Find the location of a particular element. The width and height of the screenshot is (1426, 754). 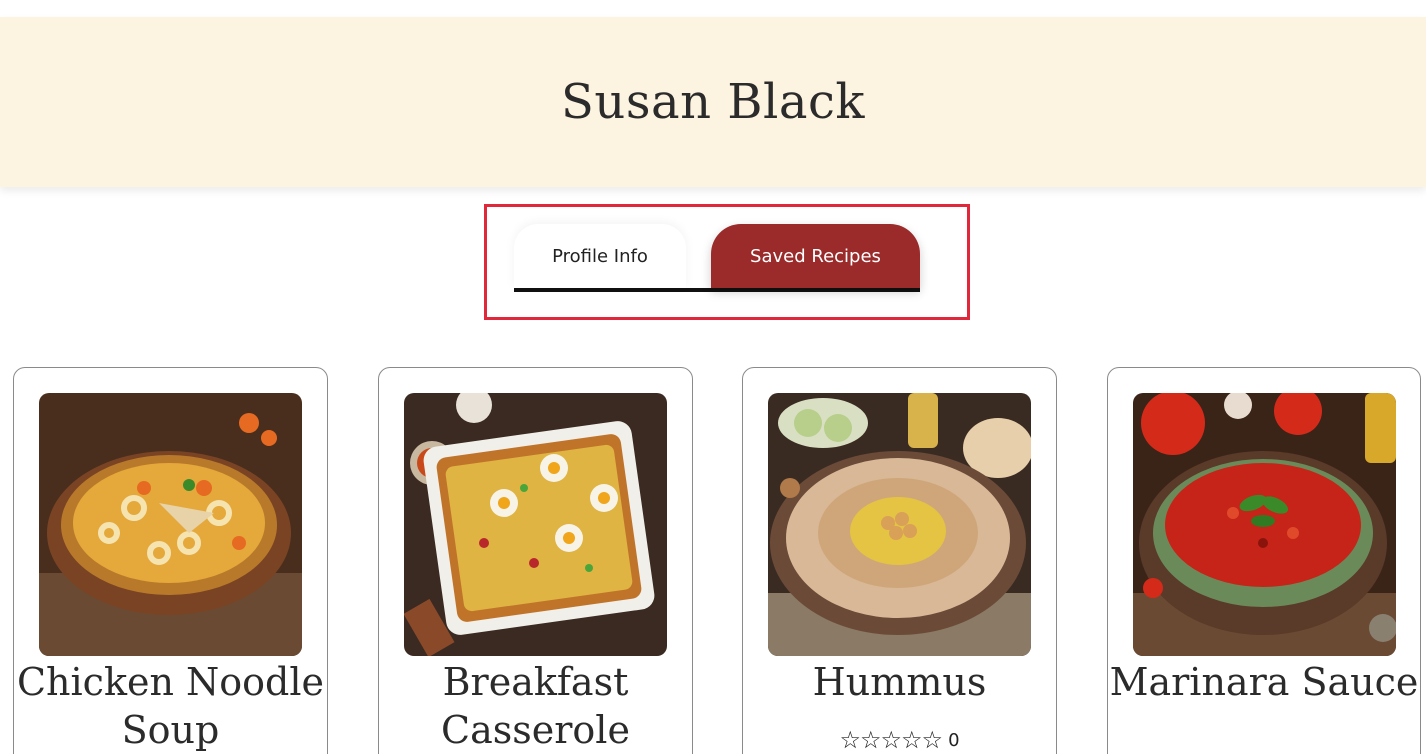

breakfast-casserole-photo is located at coordinates (535, 524).